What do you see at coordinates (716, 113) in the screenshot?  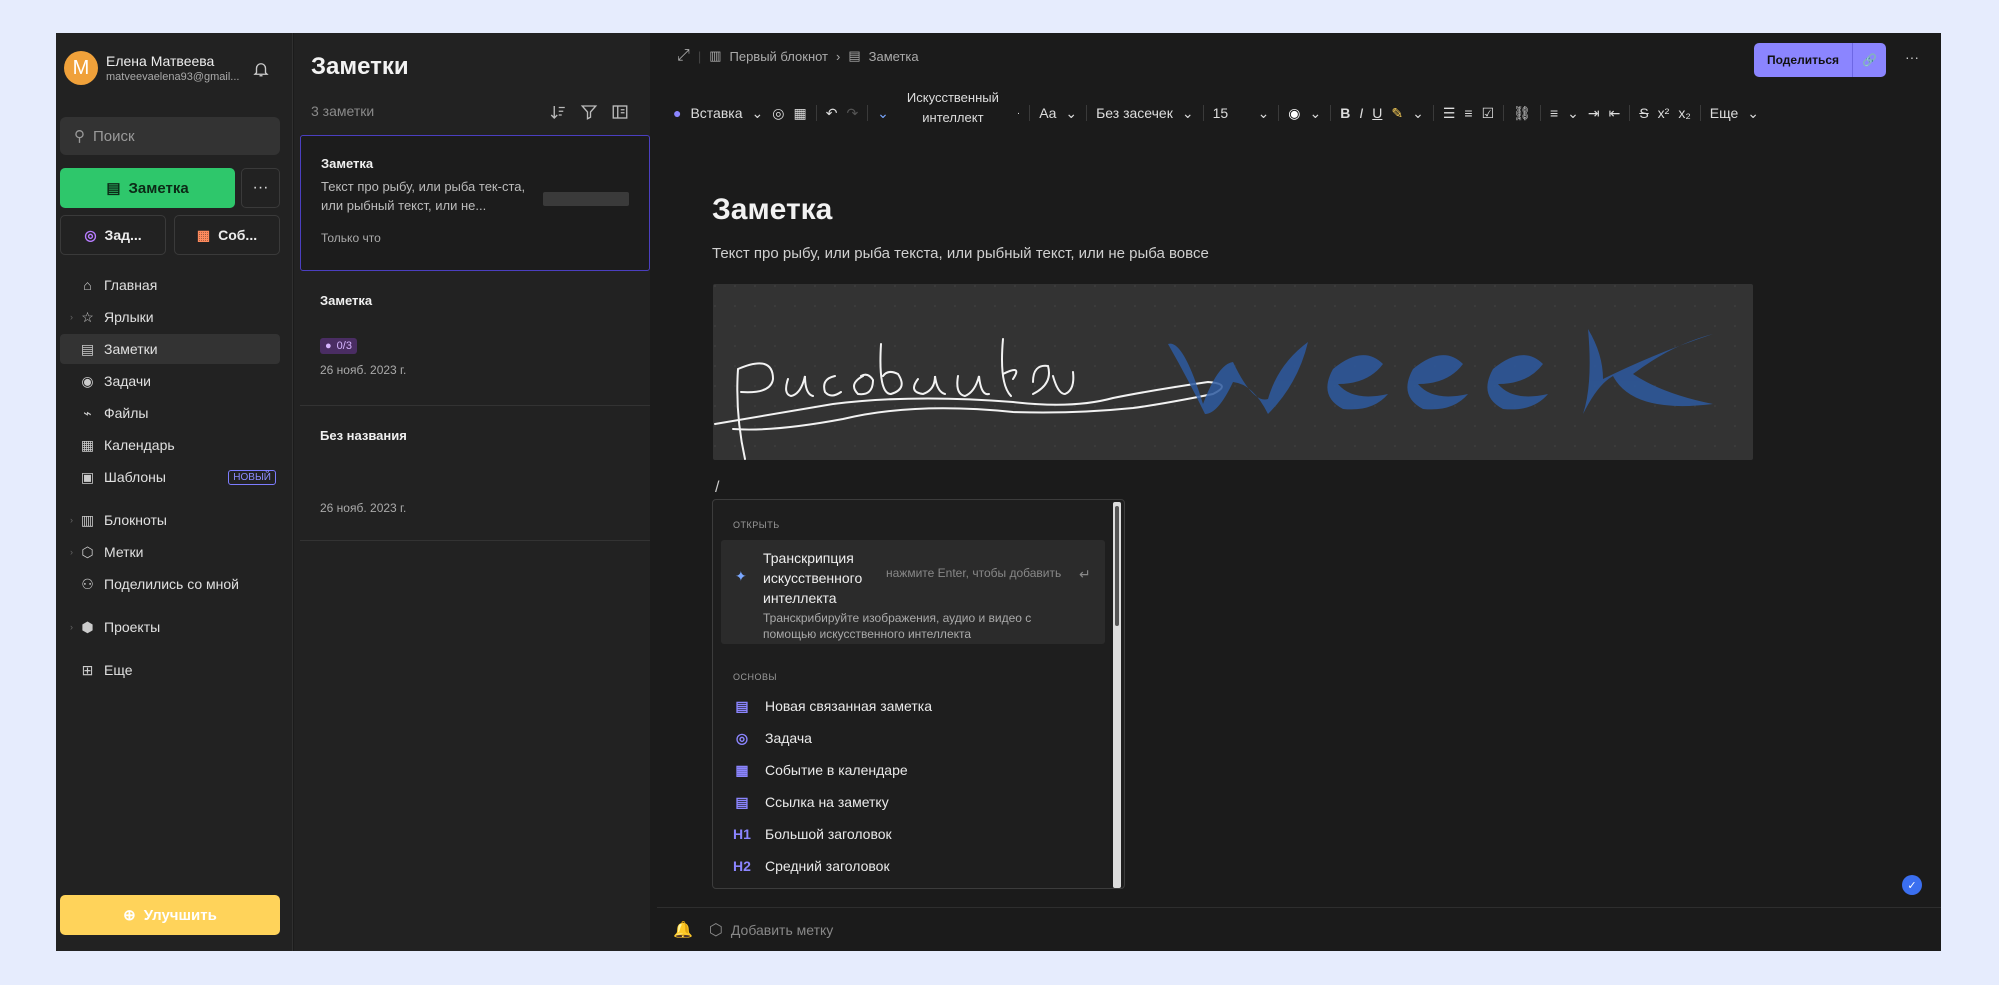 I see `insert-button: Вставка` at bounding box center [716, 113].